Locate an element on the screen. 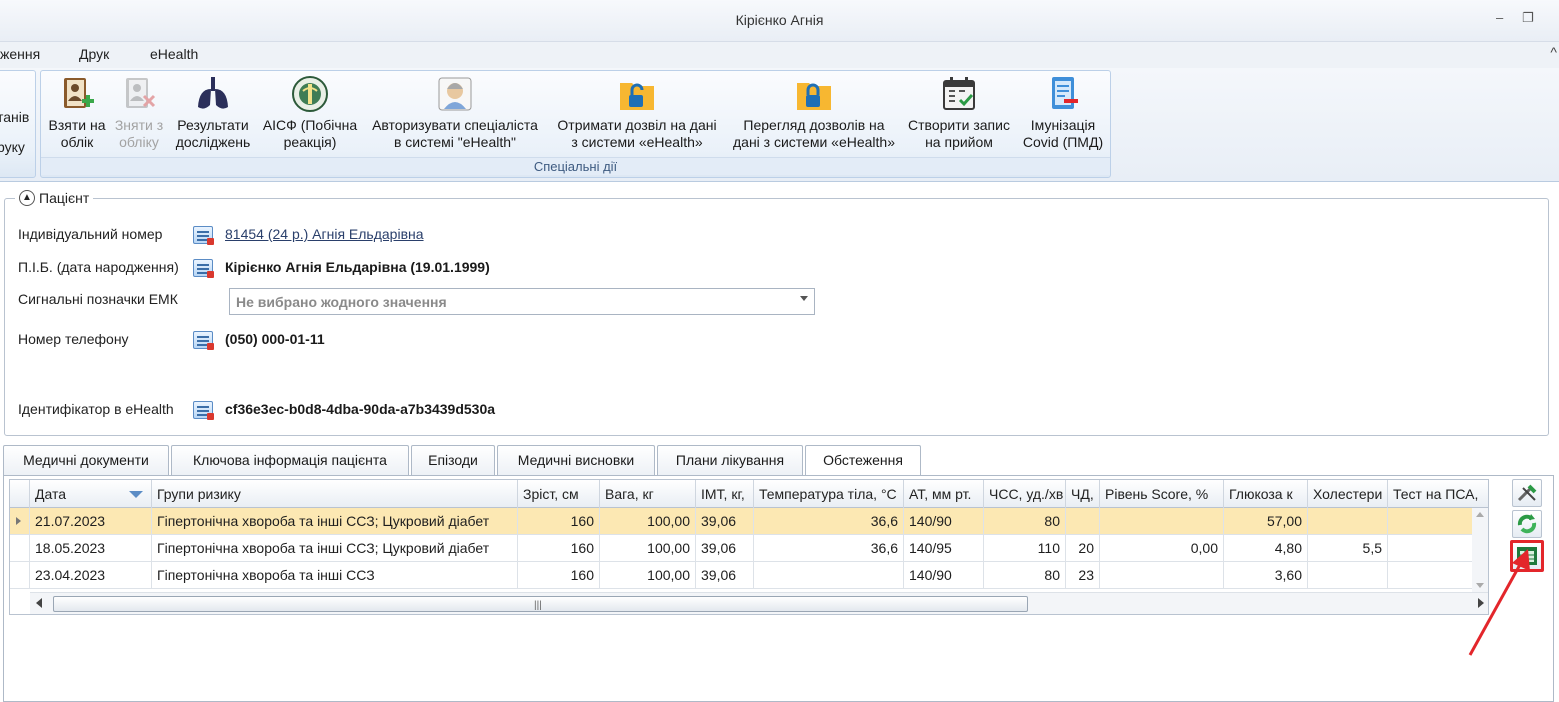  cell-glucose: 3,60 is located at coordinates (1266, 575).